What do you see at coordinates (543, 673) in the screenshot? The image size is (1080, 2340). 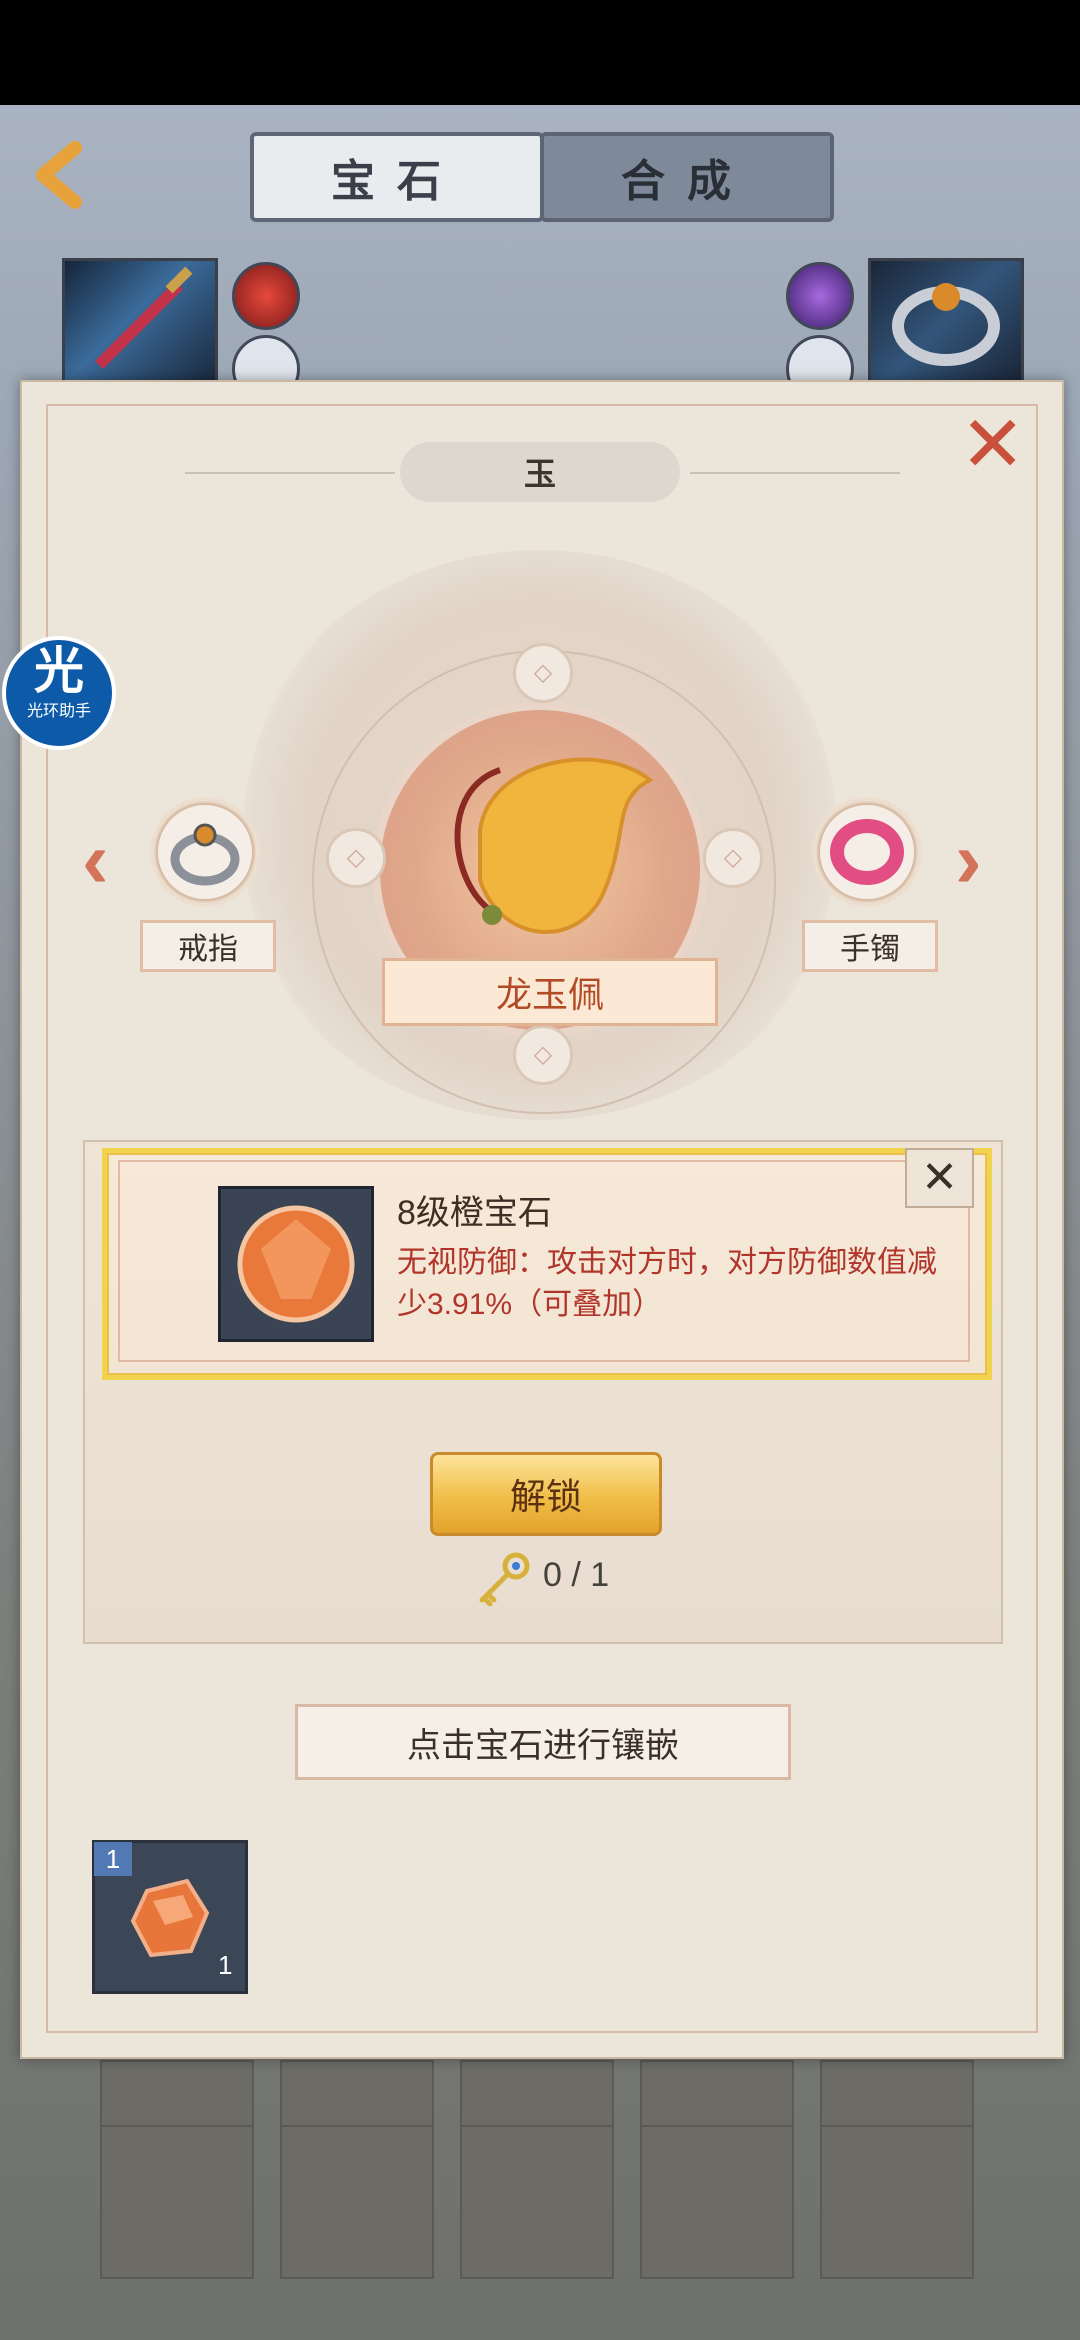 I see `wheel-node-top: ◇` at bounding box center [543, 673].